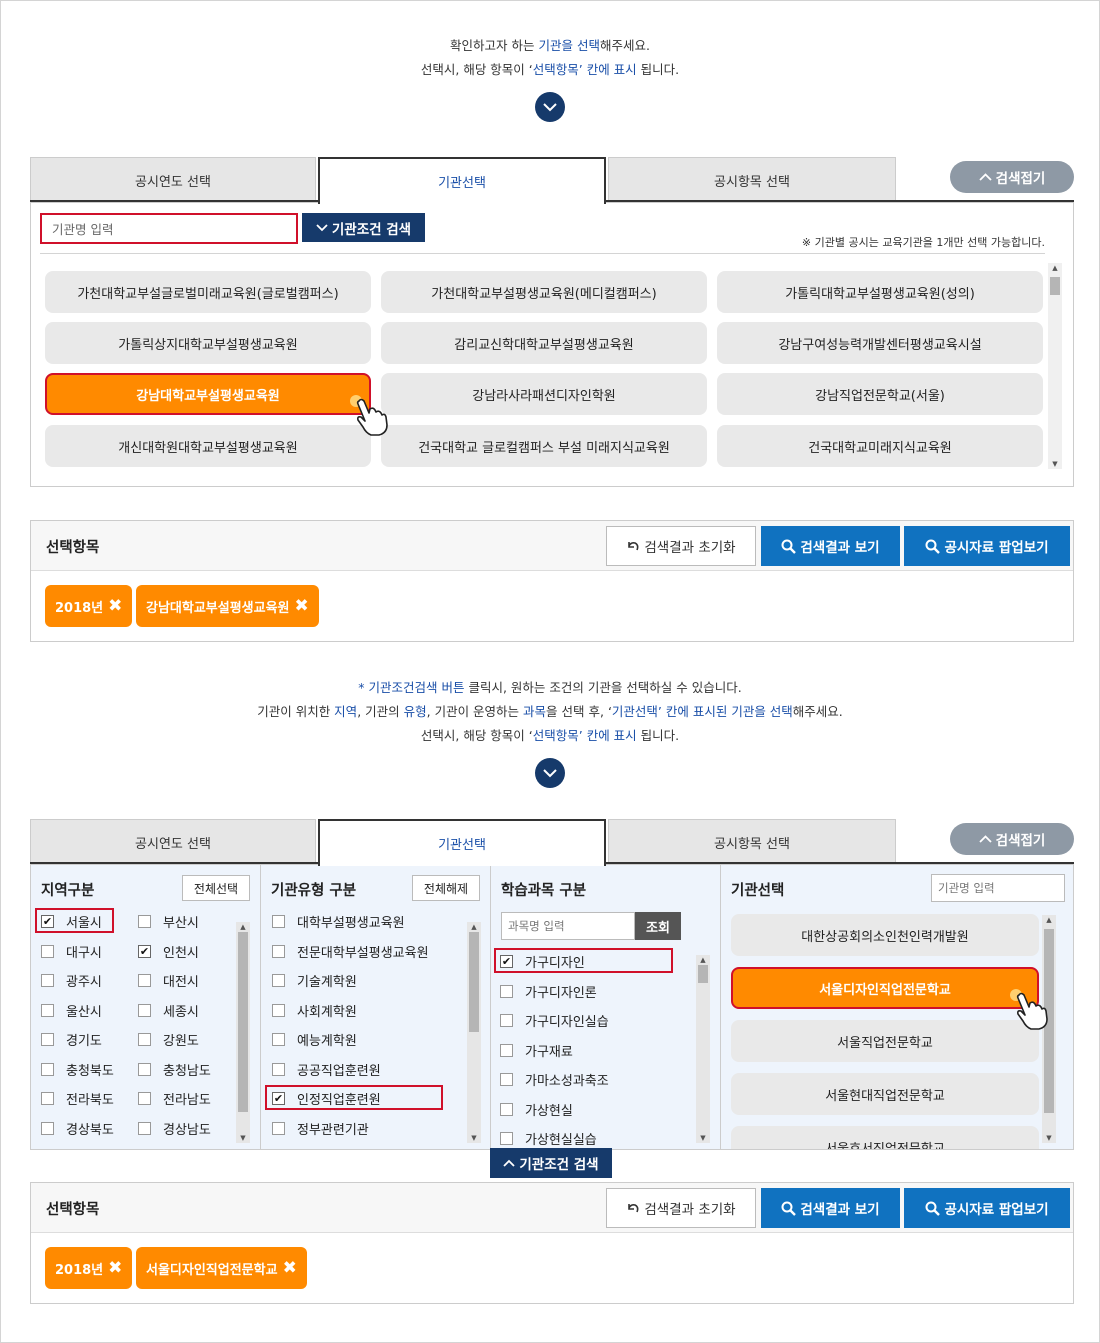 Image resolution: width=1100 pixels, height=1343 pixels. What do you see at coordinates (326, 1069) in the screenshot?
I see `type-checkbox: 공공직업훈련원` at bounding box center [326, 1069].